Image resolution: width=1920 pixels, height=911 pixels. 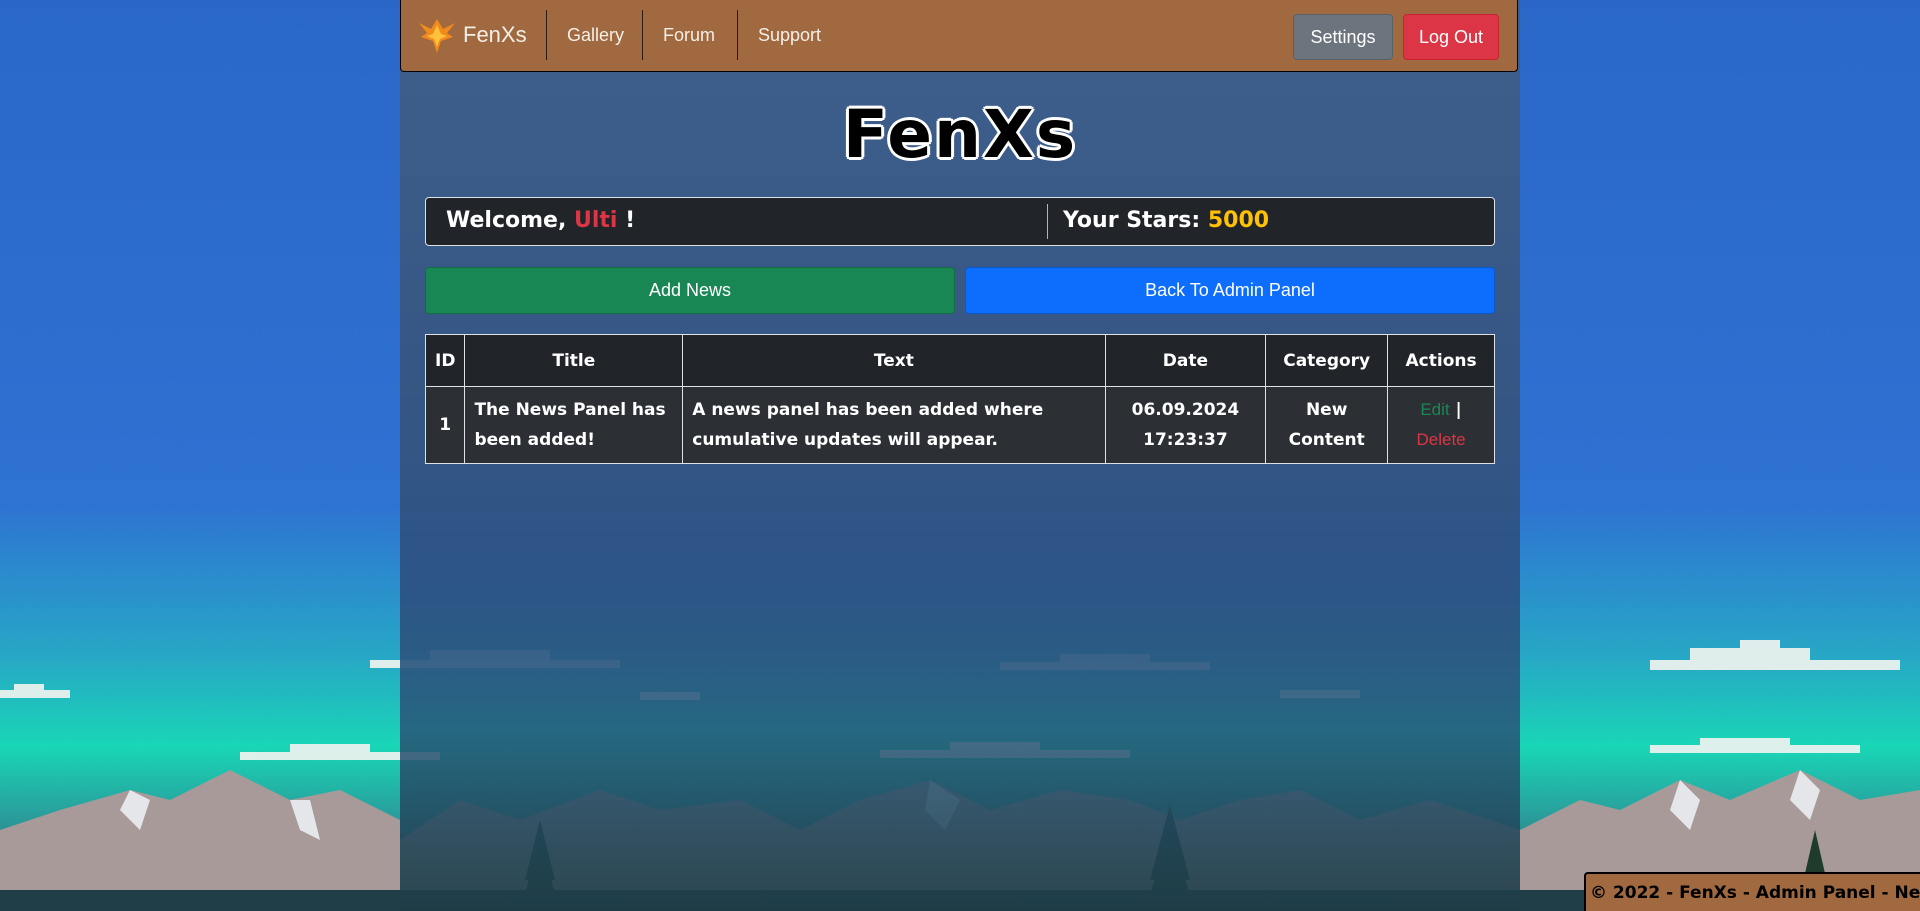 I want to click on cell-actions: Edit | Delete, so click(x=1441, y=425).